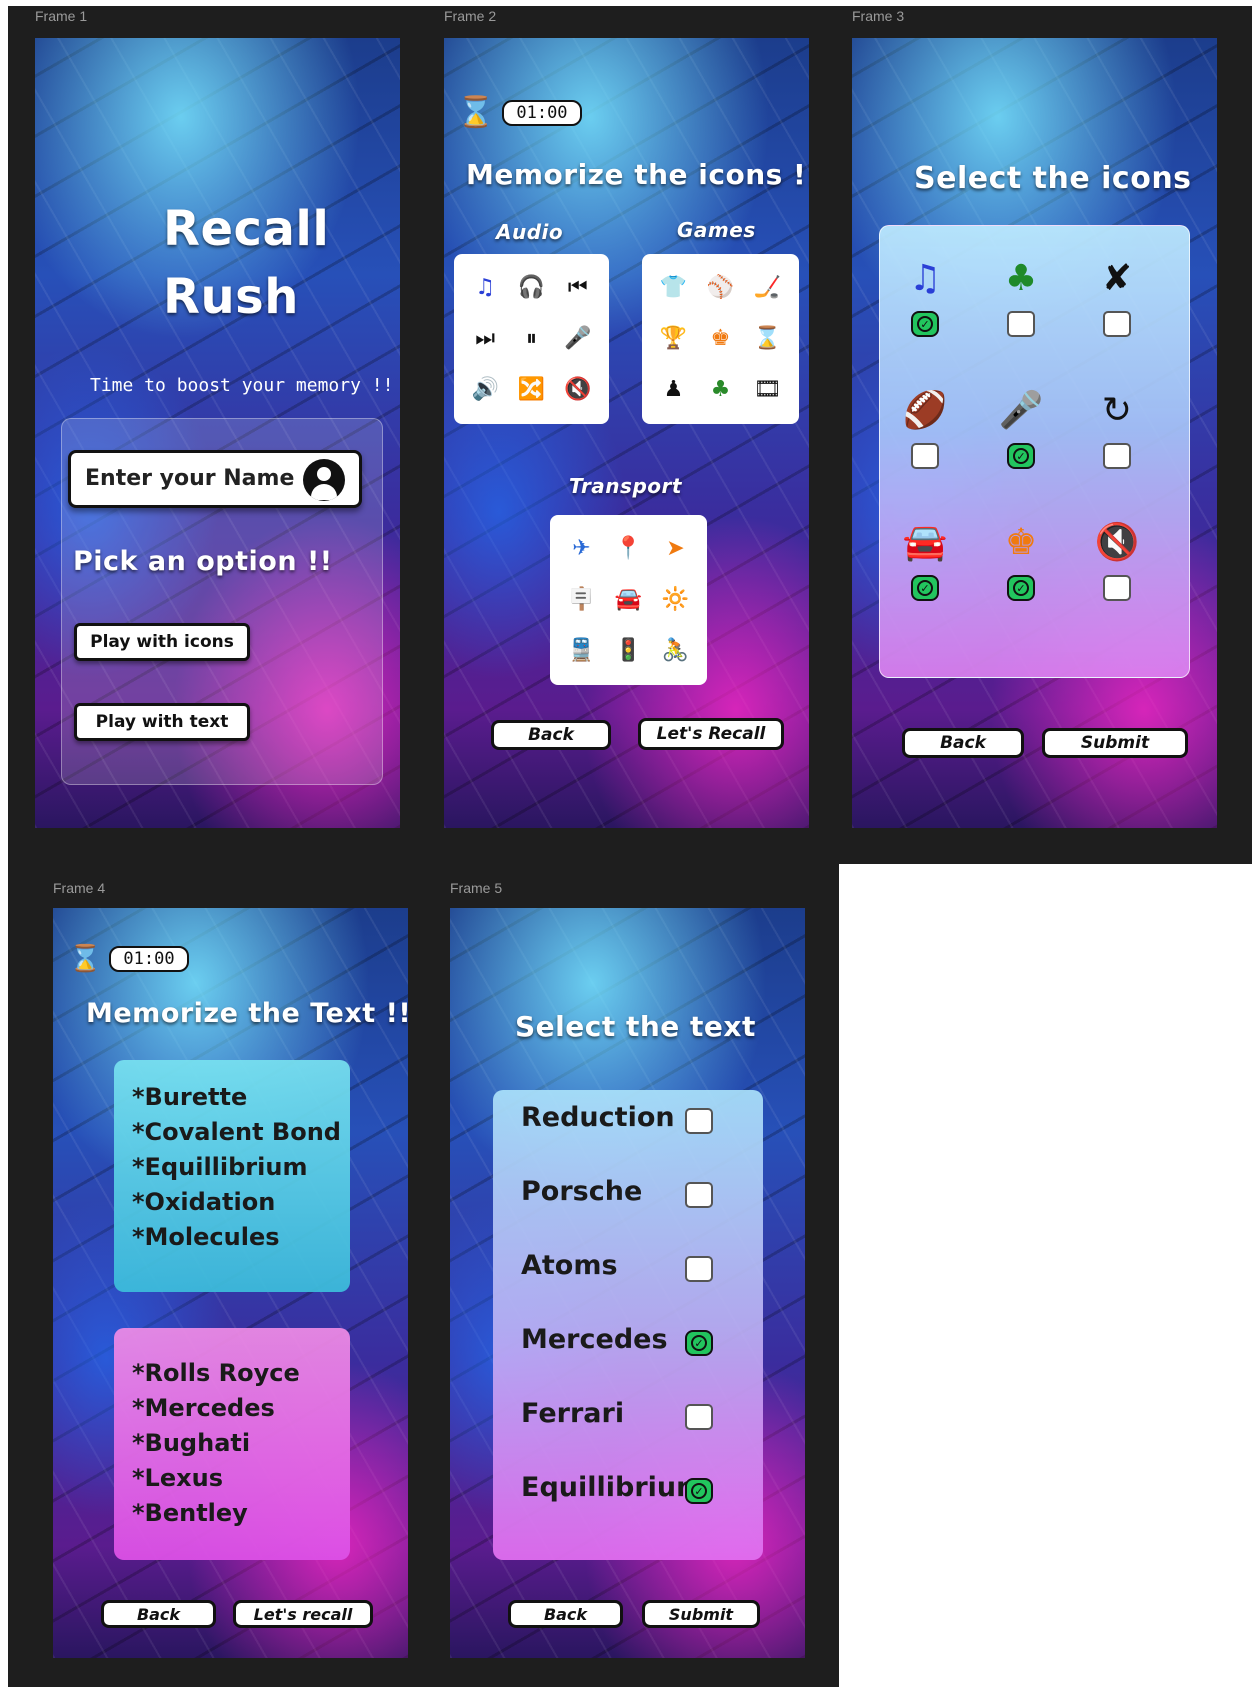 The image size is (1252, 1687). What do you see at coordinates (231, 297) in the screenshot?
I see `app-title-line2: Rush` at bounding box center [231, 297].